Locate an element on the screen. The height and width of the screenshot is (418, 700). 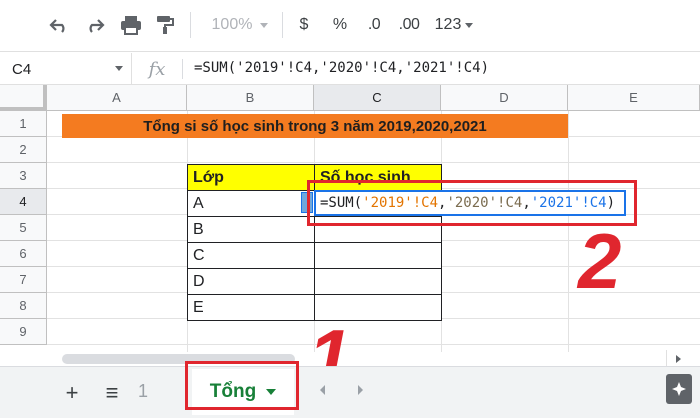
scroll-tabs-right-icon is located at coordinates (360, 390).